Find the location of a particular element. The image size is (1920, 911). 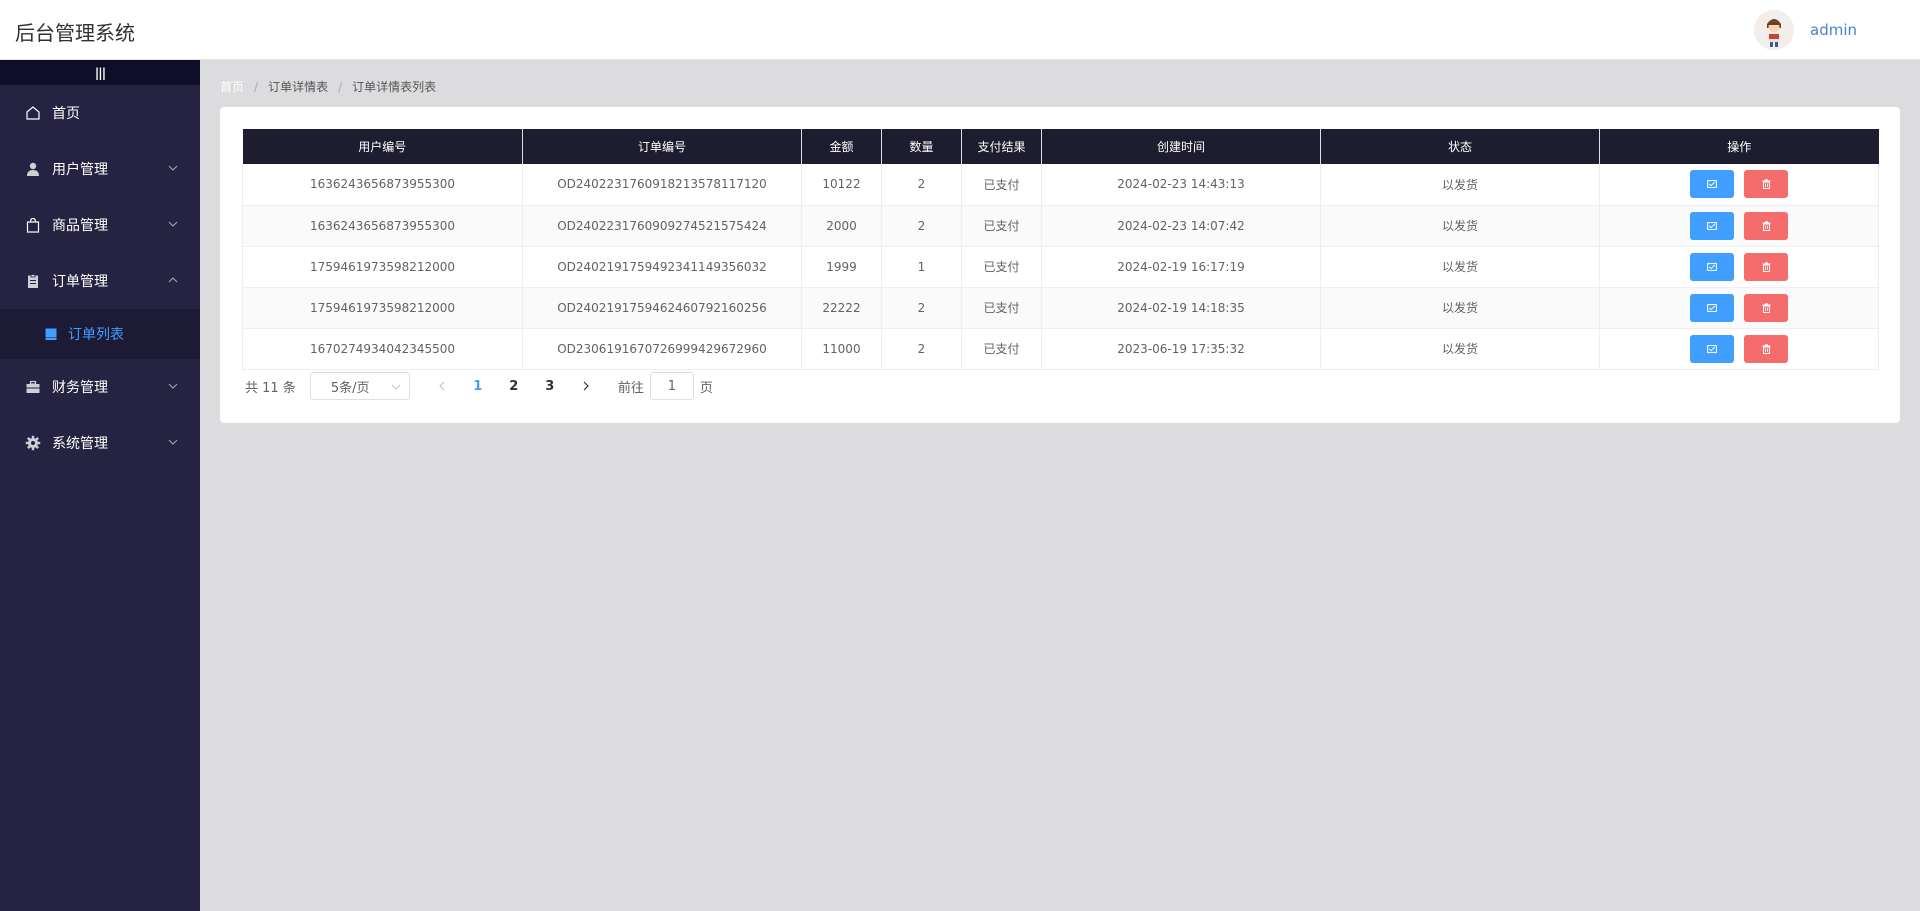

goto-page-input is located at coordinates (671, 386).